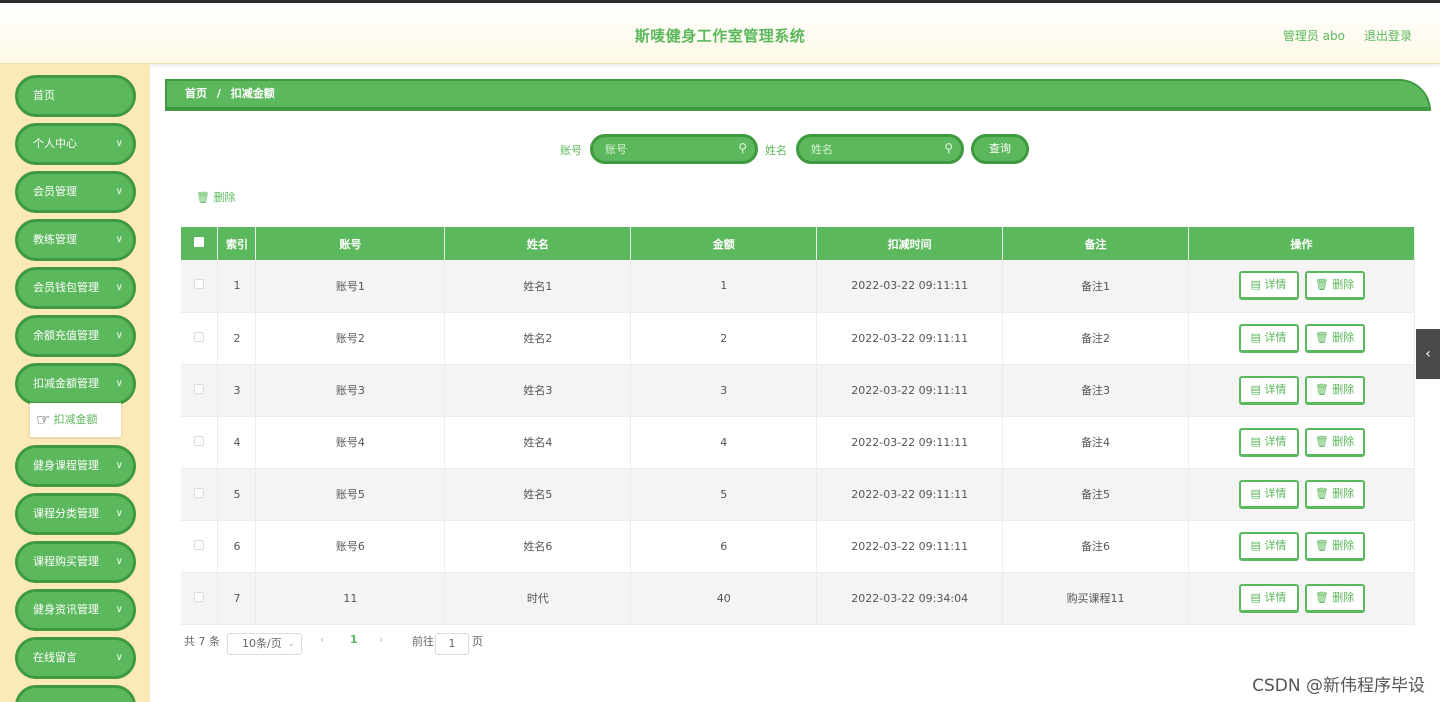 This screenshot has height=702, width=1440. I want to click on cell-account: 账号5, so click(350, 494).